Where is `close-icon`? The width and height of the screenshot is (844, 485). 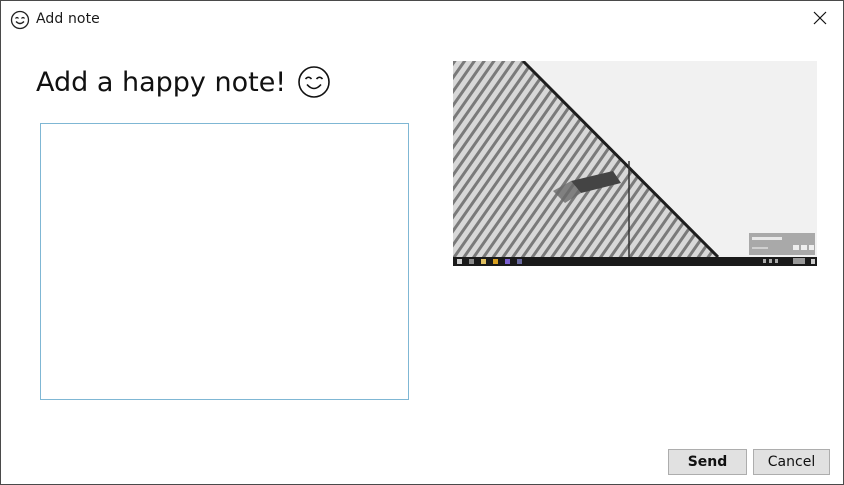 close-icon is located at coordinates (820, 19).